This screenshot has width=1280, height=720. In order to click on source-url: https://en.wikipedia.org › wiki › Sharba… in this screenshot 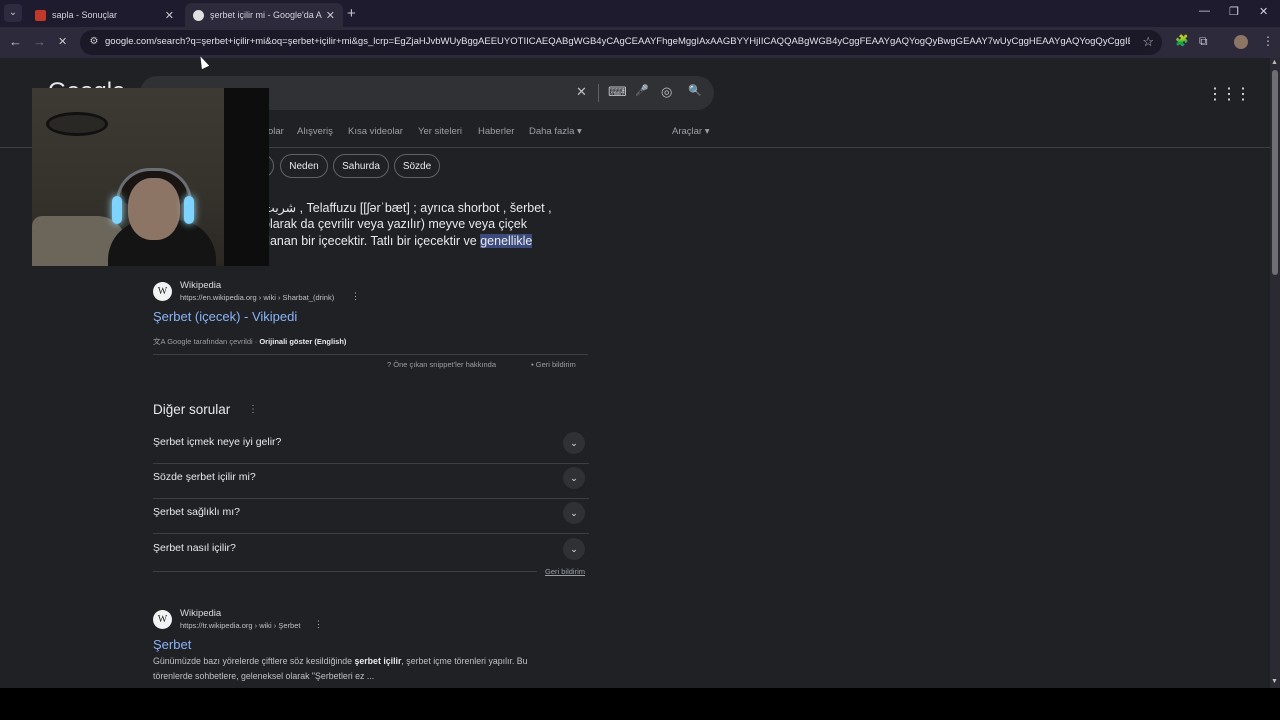, I will do `click(257, 297)`.